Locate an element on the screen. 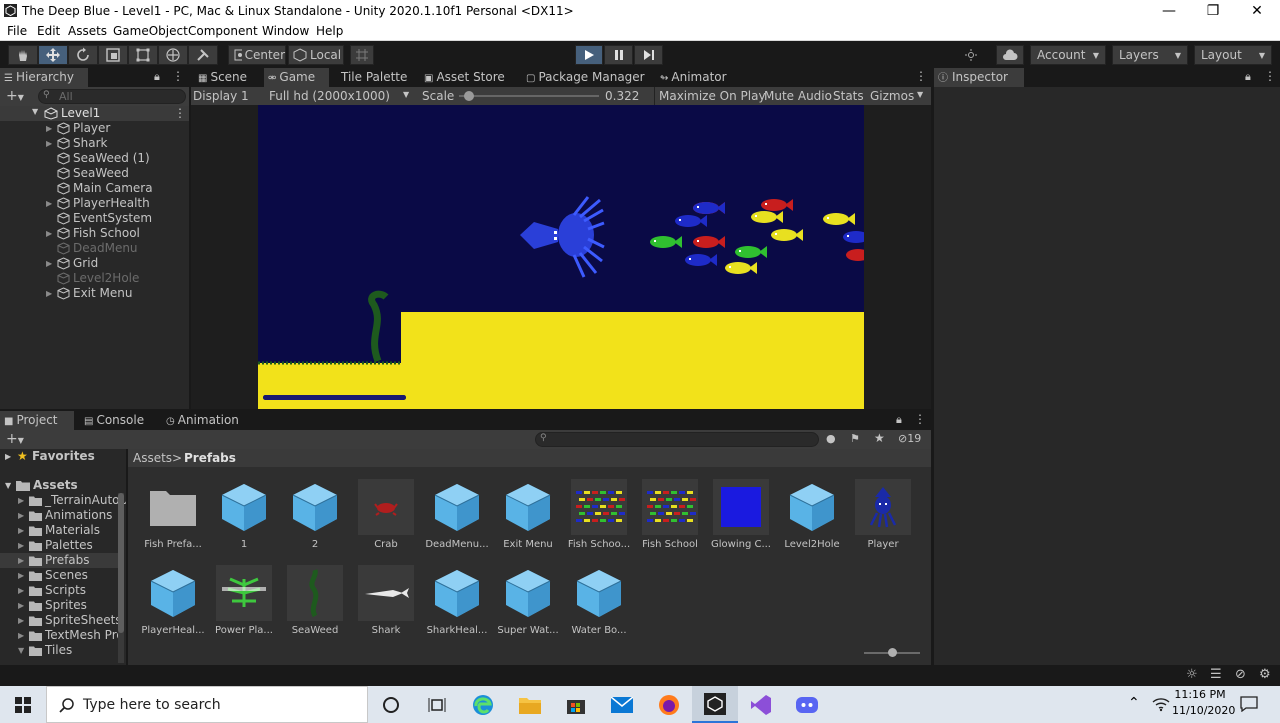 Image resolution: width=1280 pixels, height=723 pixels. minimize-button: — is located at coordinates (1169, 11).